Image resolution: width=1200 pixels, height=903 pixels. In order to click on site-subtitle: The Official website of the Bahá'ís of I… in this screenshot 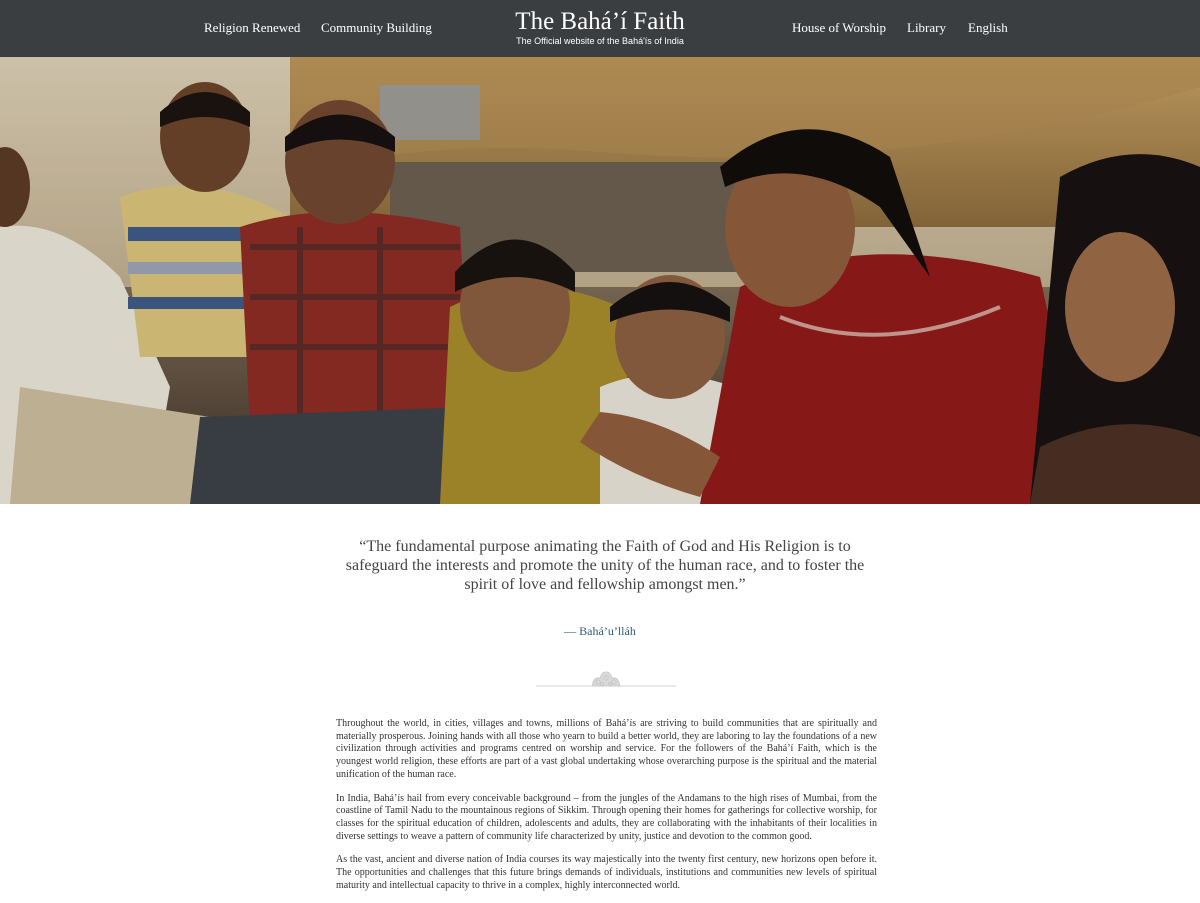, I will do `click(600, 41)`.